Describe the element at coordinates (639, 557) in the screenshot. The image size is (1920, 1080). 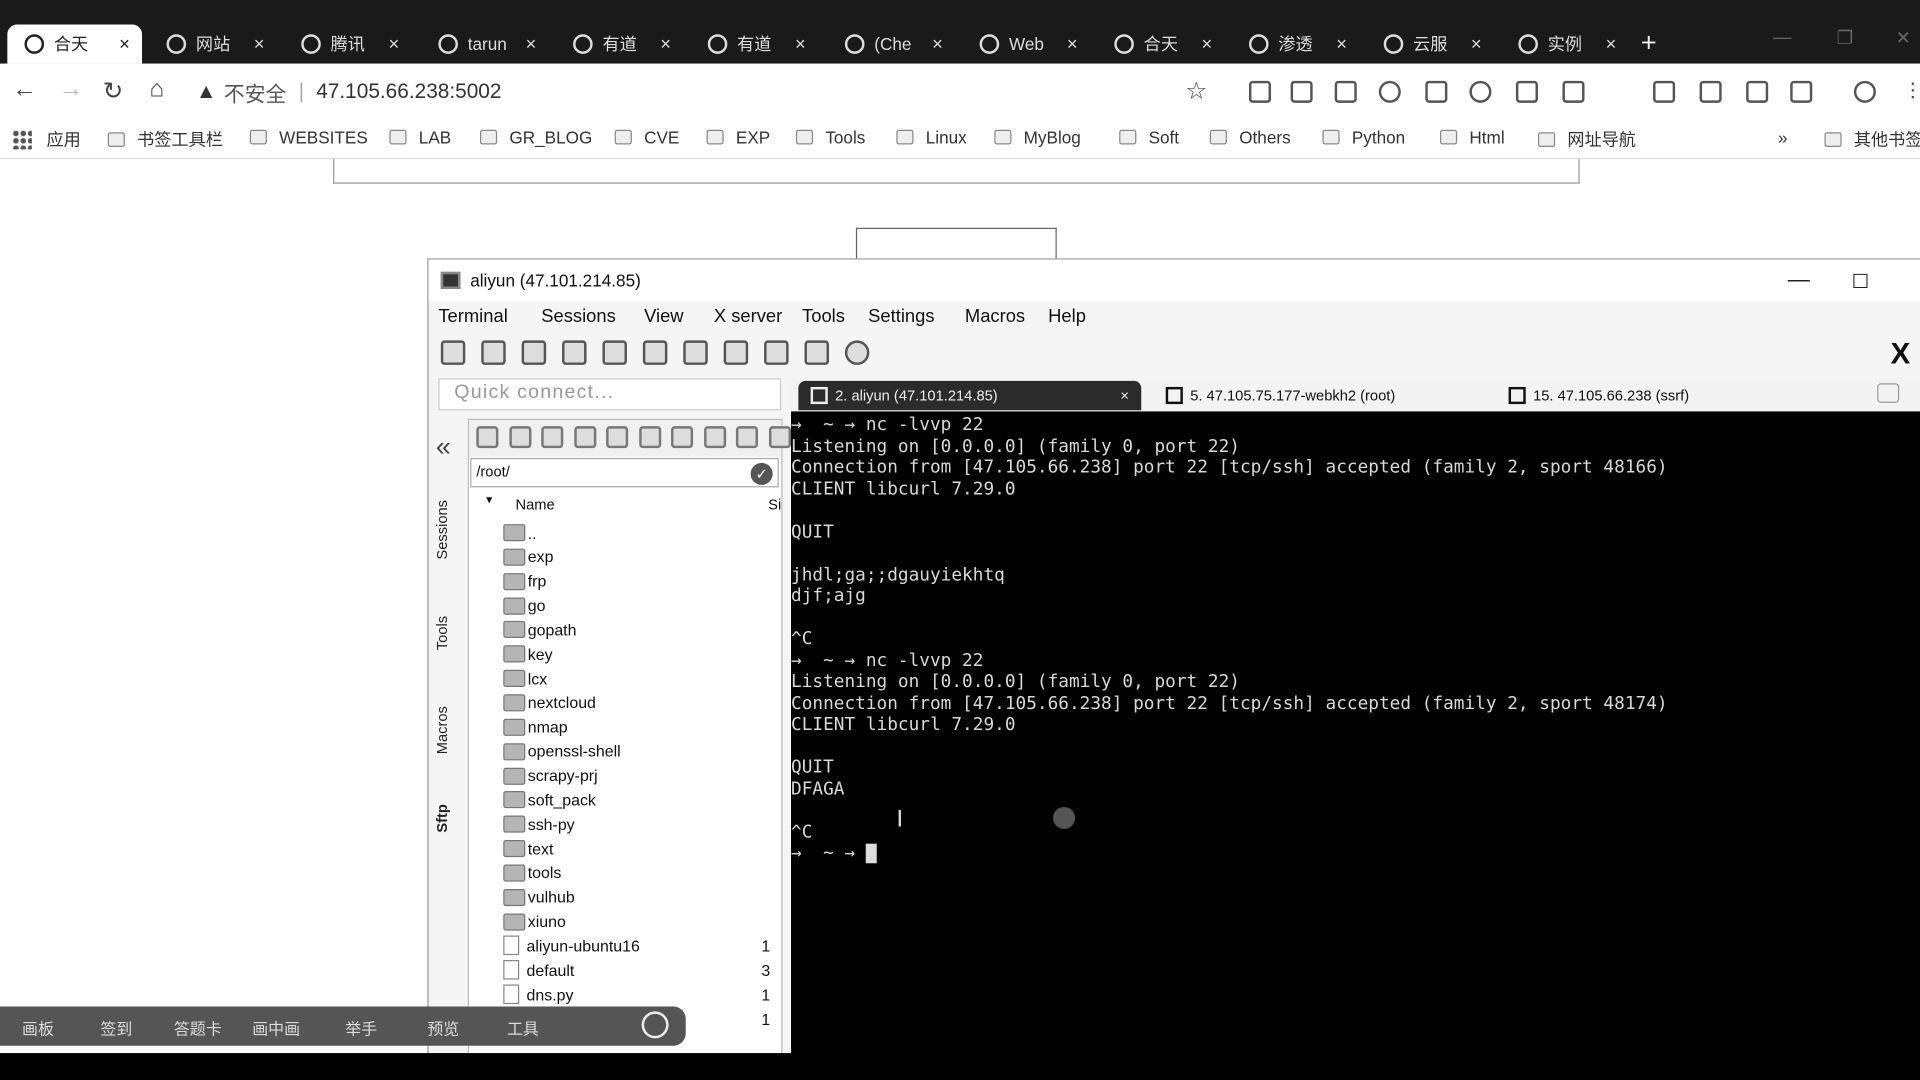
I see `folder-item: exp` at that location.